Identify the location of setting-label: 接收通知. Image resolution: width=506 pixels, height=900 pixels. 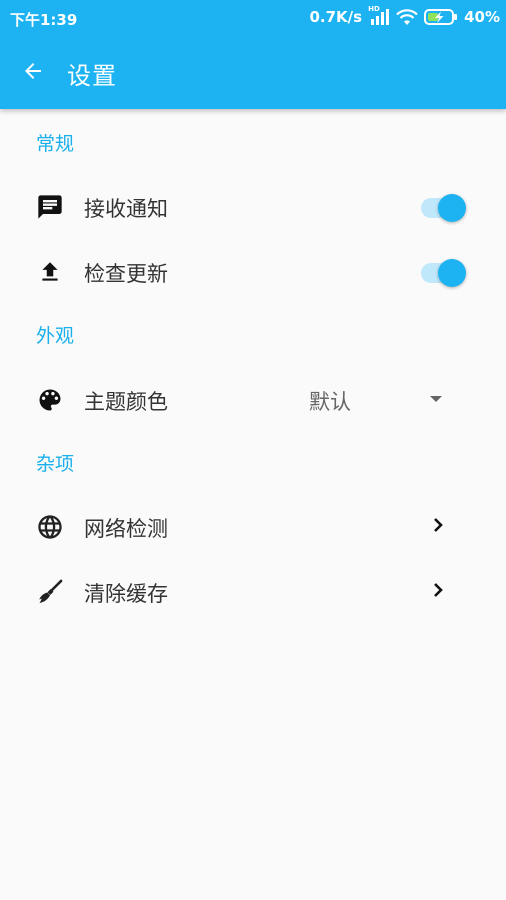
(126, 209).